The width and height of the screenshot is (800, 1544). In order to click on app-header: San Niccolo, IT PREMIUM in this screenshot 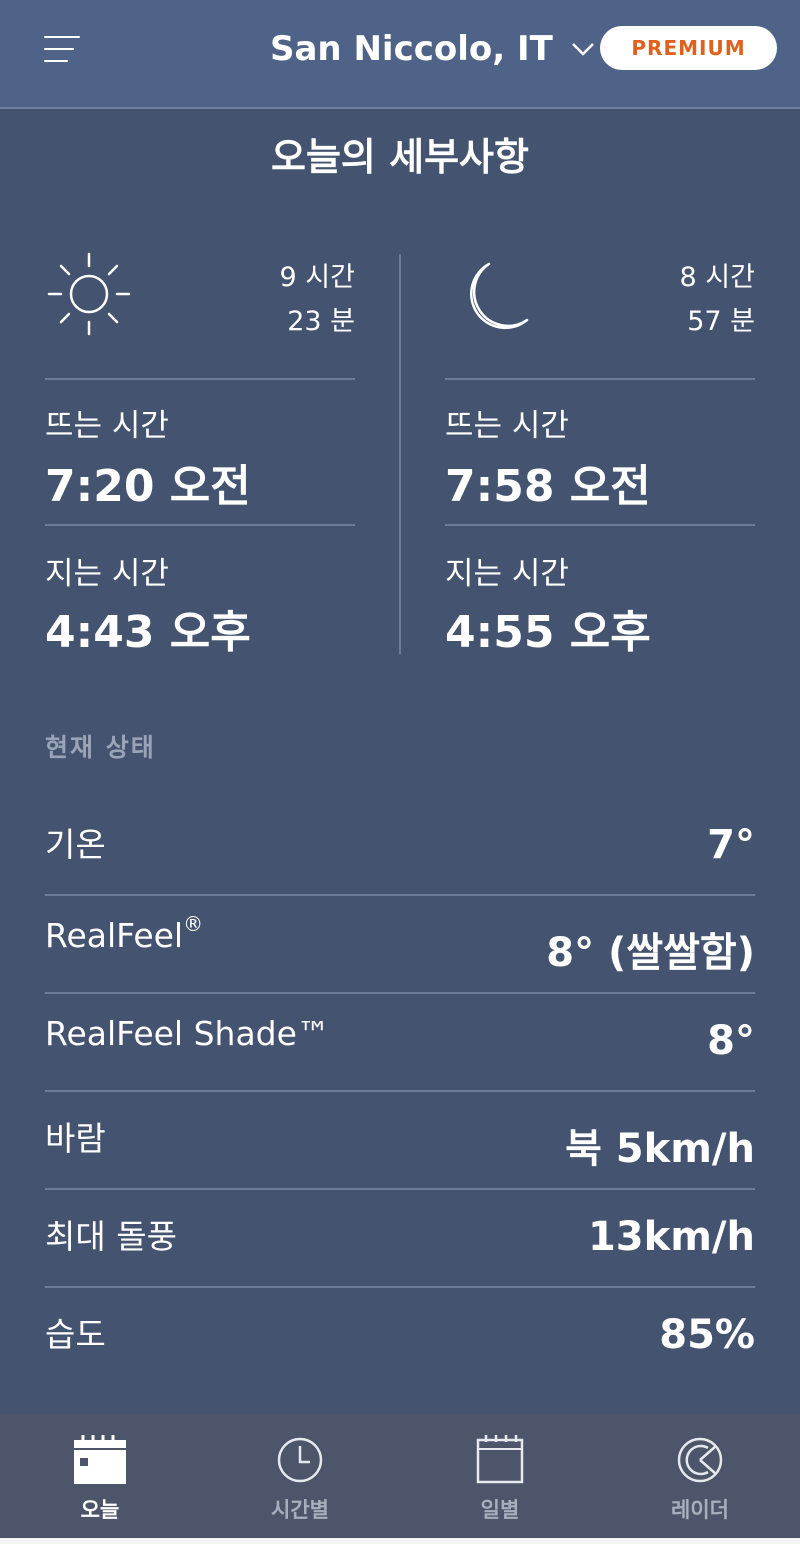, I will do `click(400, 54)`.